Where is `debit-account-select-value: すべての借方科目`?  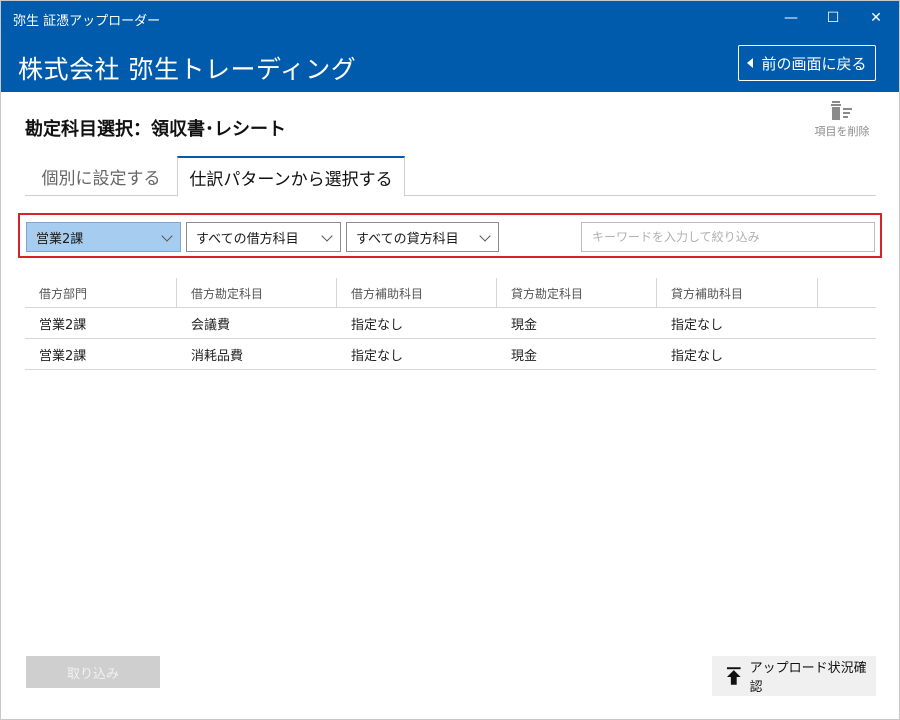
debit-account-select-value: すべての借方科目 is located at coordinates (247, 239).